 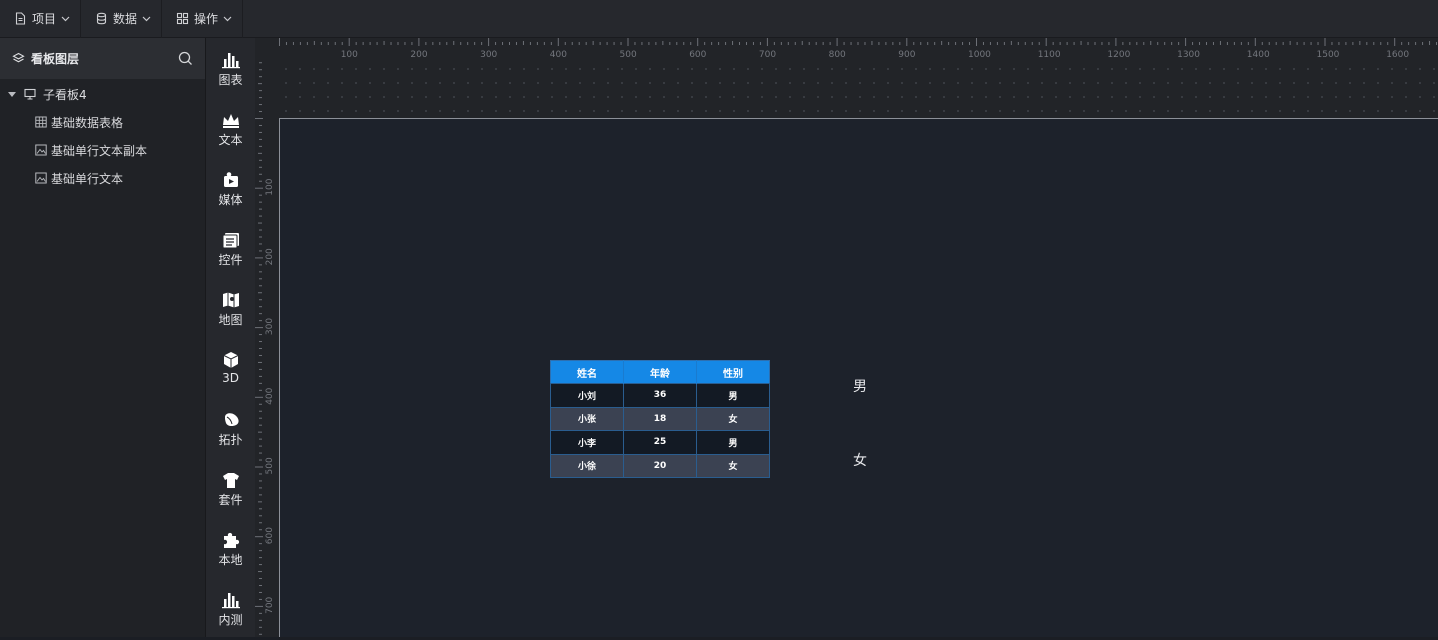 I want to click on layer-item-text-copy: 基础单行文本副本, so click(x=102, y=150).